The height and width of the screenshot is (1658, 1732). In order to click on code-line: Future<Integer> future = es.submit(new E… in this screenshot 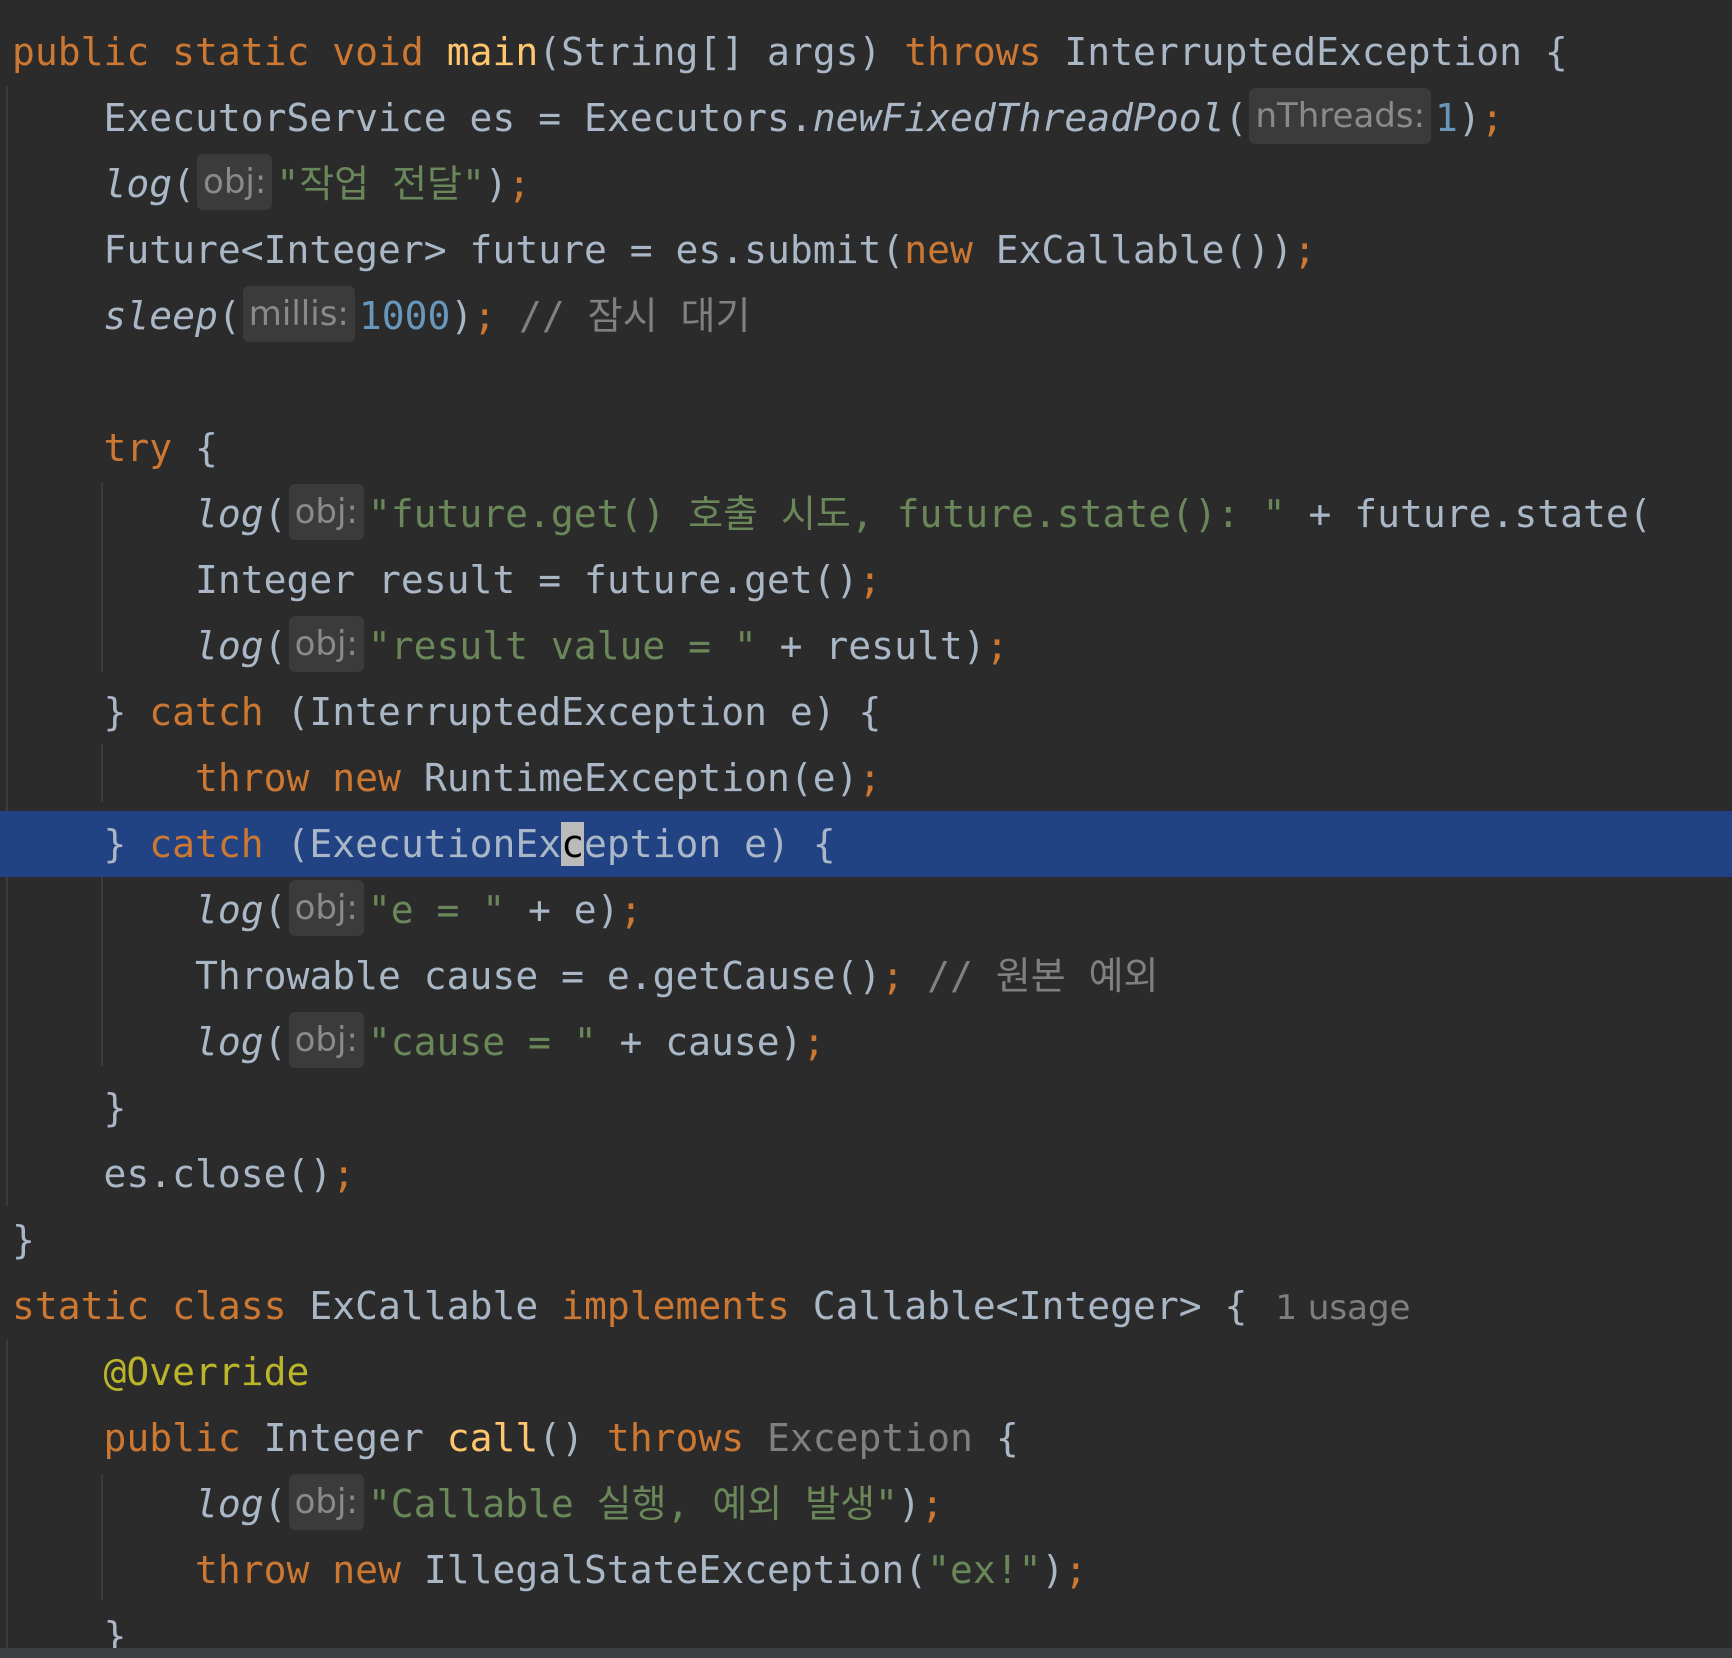, I will do `click(866, 250)`.